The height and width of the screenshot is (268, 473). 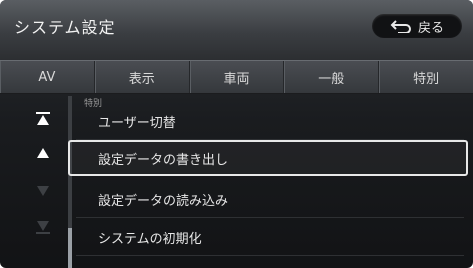 I want to click on list-item-label: 設定データの書き出し, so click(x=163, y=160).